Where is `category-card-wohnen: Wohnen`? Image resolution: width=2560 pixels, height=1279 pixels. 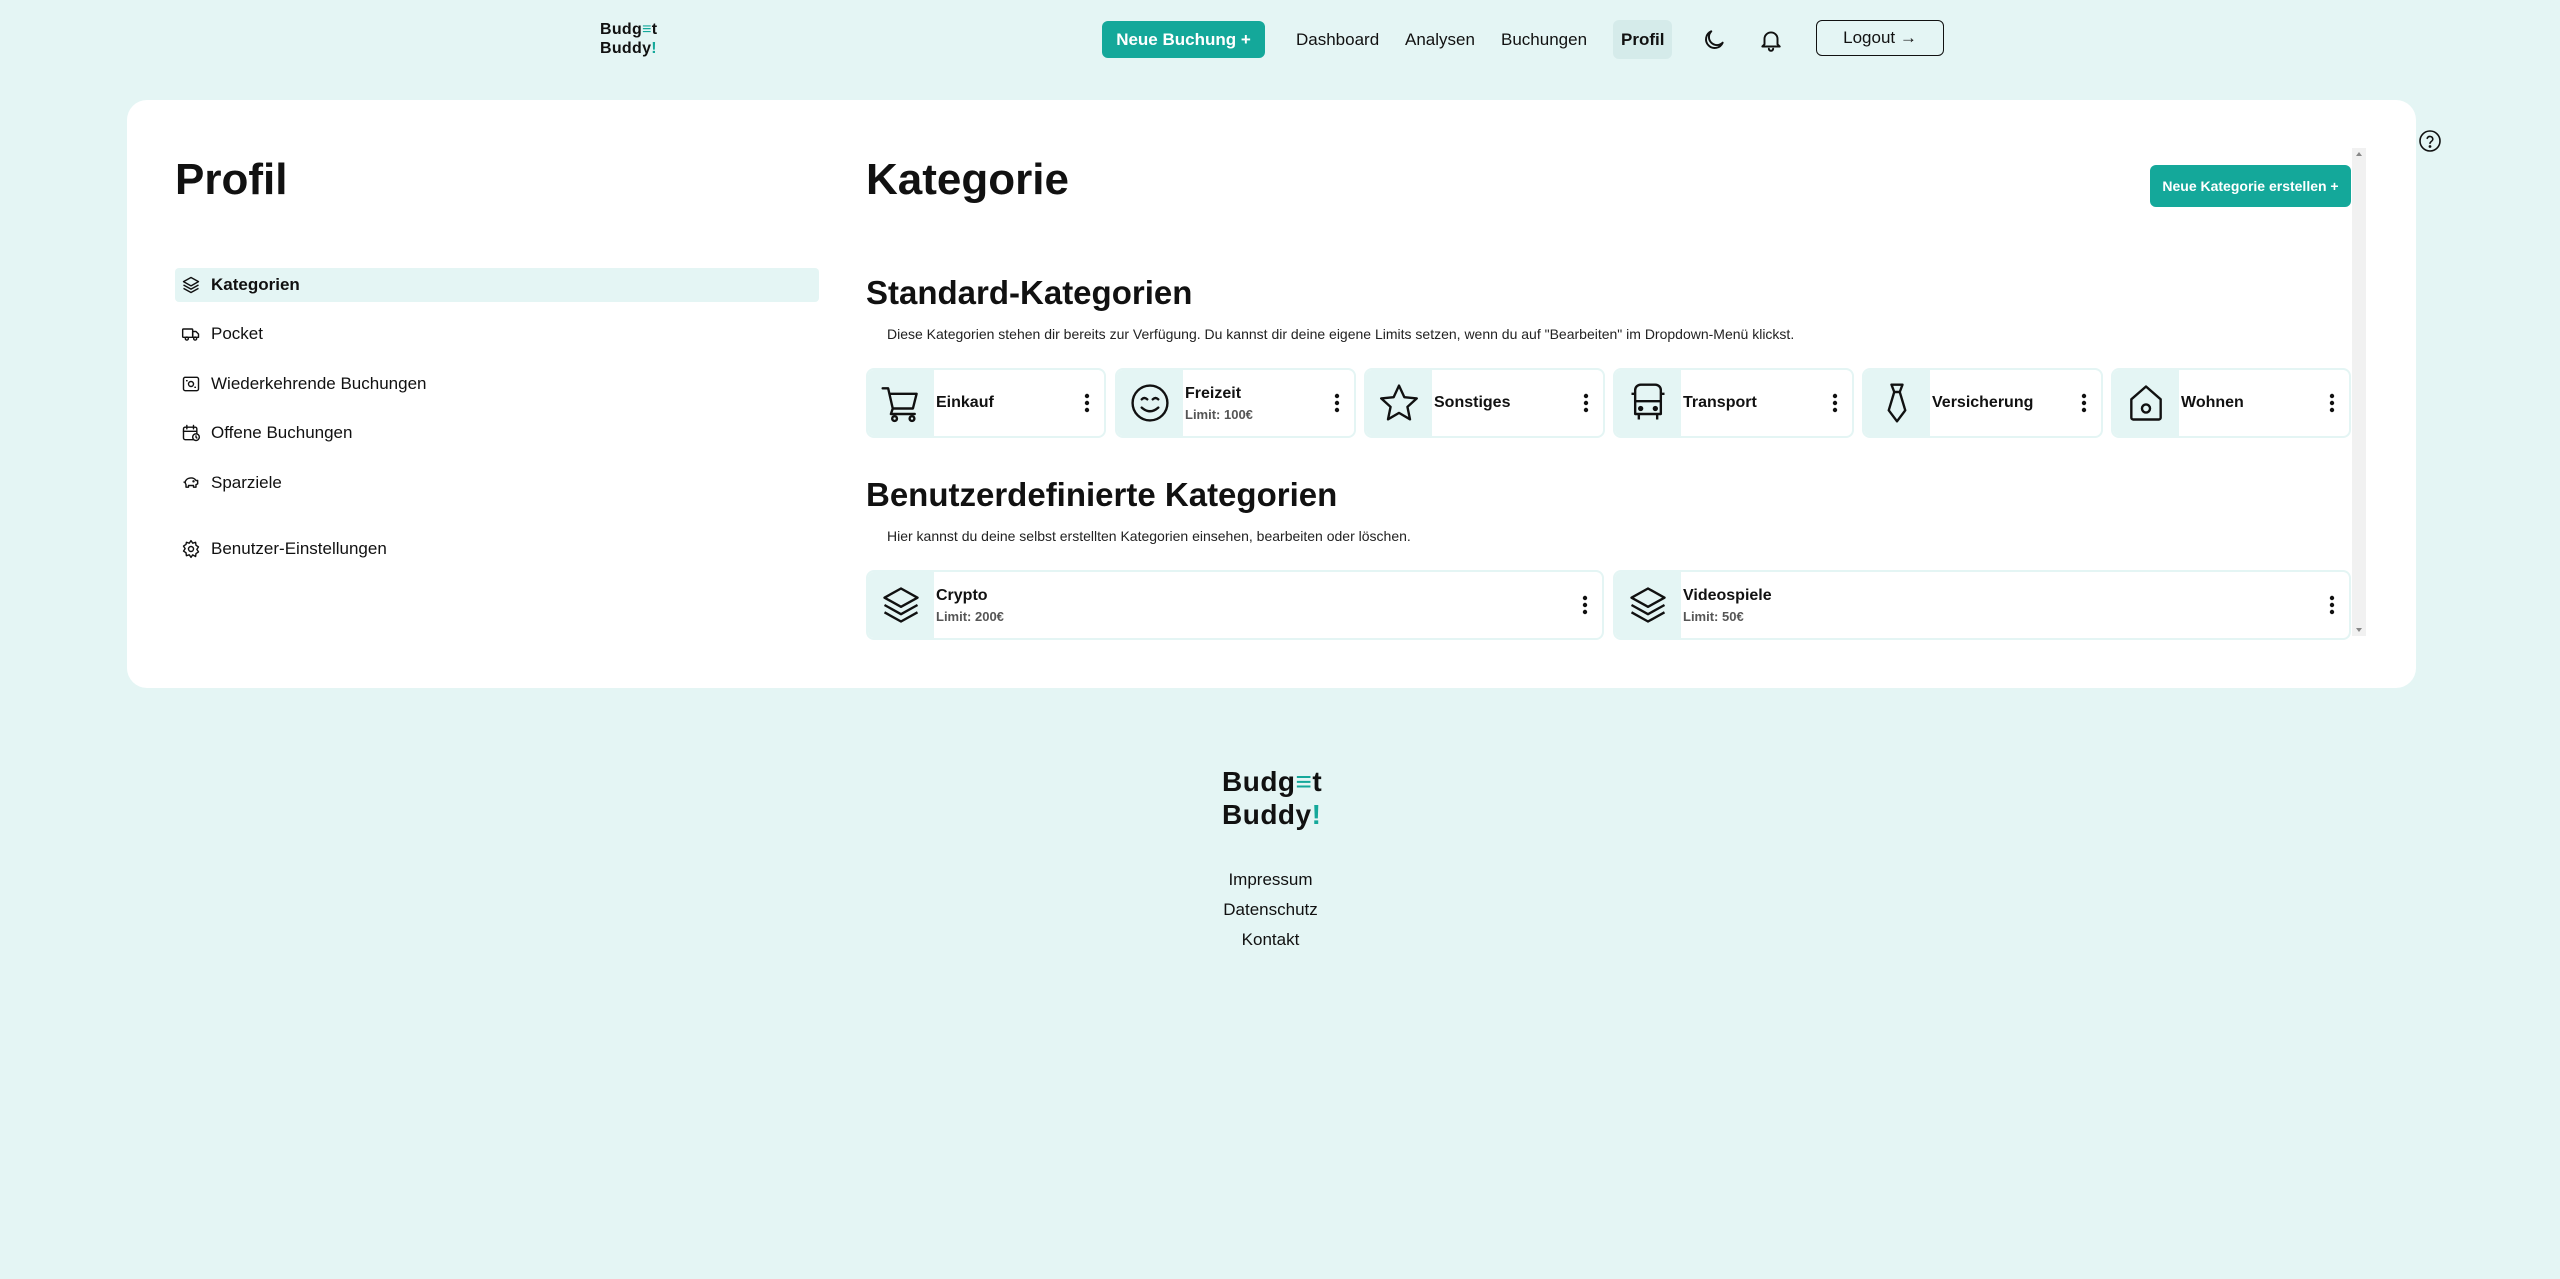
category-card-wohnen: Wohnen is located at coordinates (2231, 403).